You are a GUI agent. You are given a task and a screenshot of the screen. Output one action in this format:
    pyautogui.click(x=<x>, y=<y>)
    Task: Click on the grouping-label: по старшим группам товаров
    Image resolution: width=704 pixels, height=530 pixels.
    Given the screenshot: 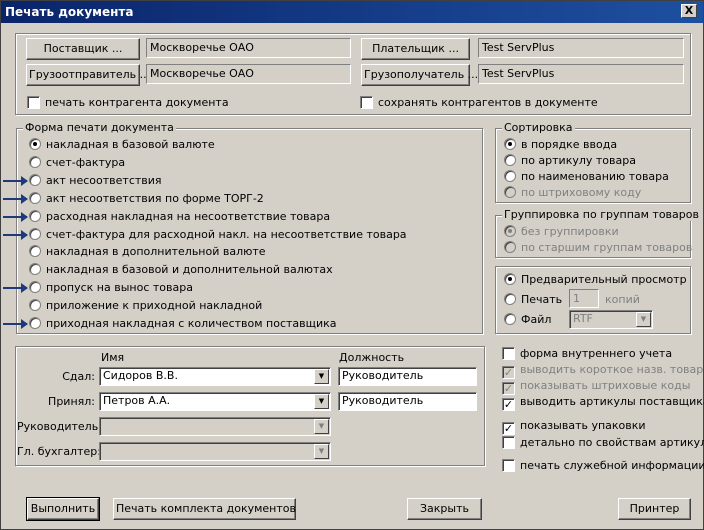 What is the action you would take?
    pyautogui.click(x=607, y=247)
    